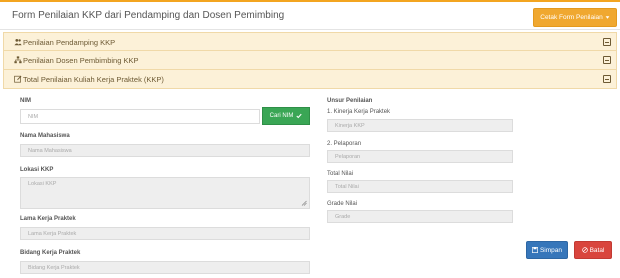 The height and width of the screenshot is (278, 620). Describe the element at coordinates (340, 174) in the screenshot. I see `total-nilai-label: Total Nilai` at that location.